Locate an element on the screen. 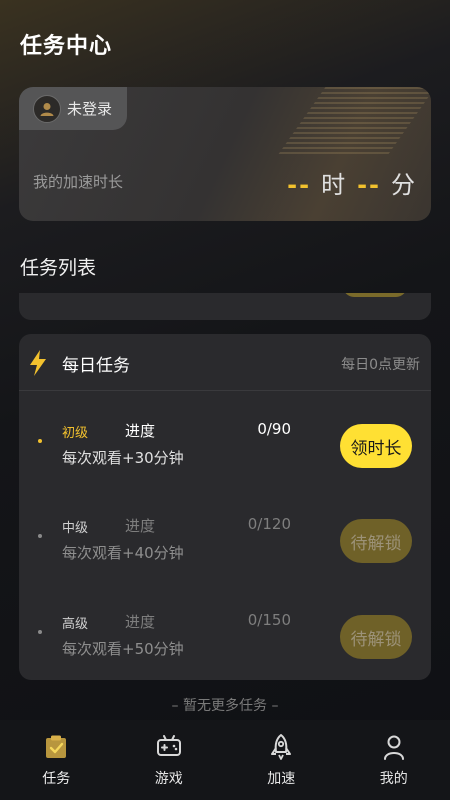 This screenshot has width=450, height=800. task-row-beginner: 初级 进度 0/90 每次观看+30分钟 领时长 is located at coordinates (225, 446).